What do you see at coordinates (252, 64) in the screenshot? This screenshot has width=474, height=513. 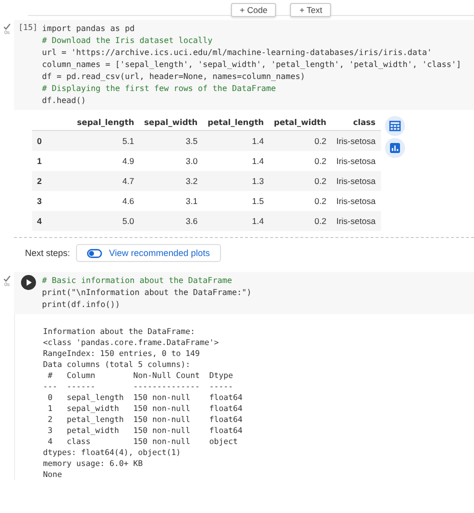 I see `code-line: column_names = ['sepal_length', 'sepal_width', 'petal_length', 'petal_width', 'class']` at bounding box center [252, 64].